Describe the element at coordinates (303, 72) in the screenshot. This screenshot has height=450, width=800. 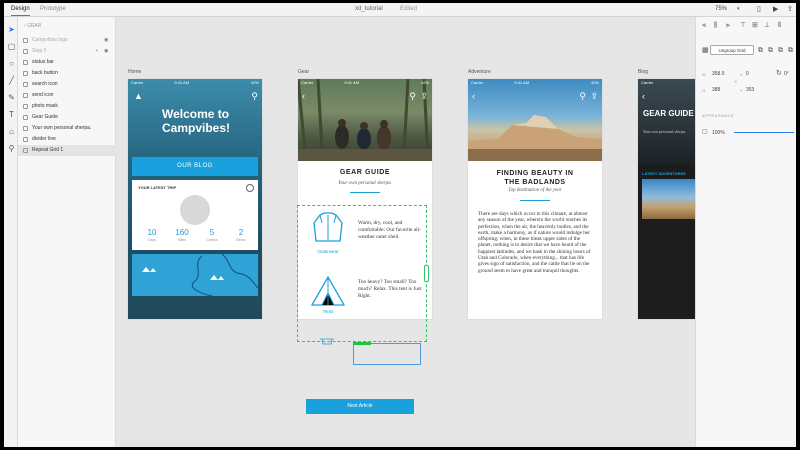
I see `artboard-label-gear: Gear` at that location.